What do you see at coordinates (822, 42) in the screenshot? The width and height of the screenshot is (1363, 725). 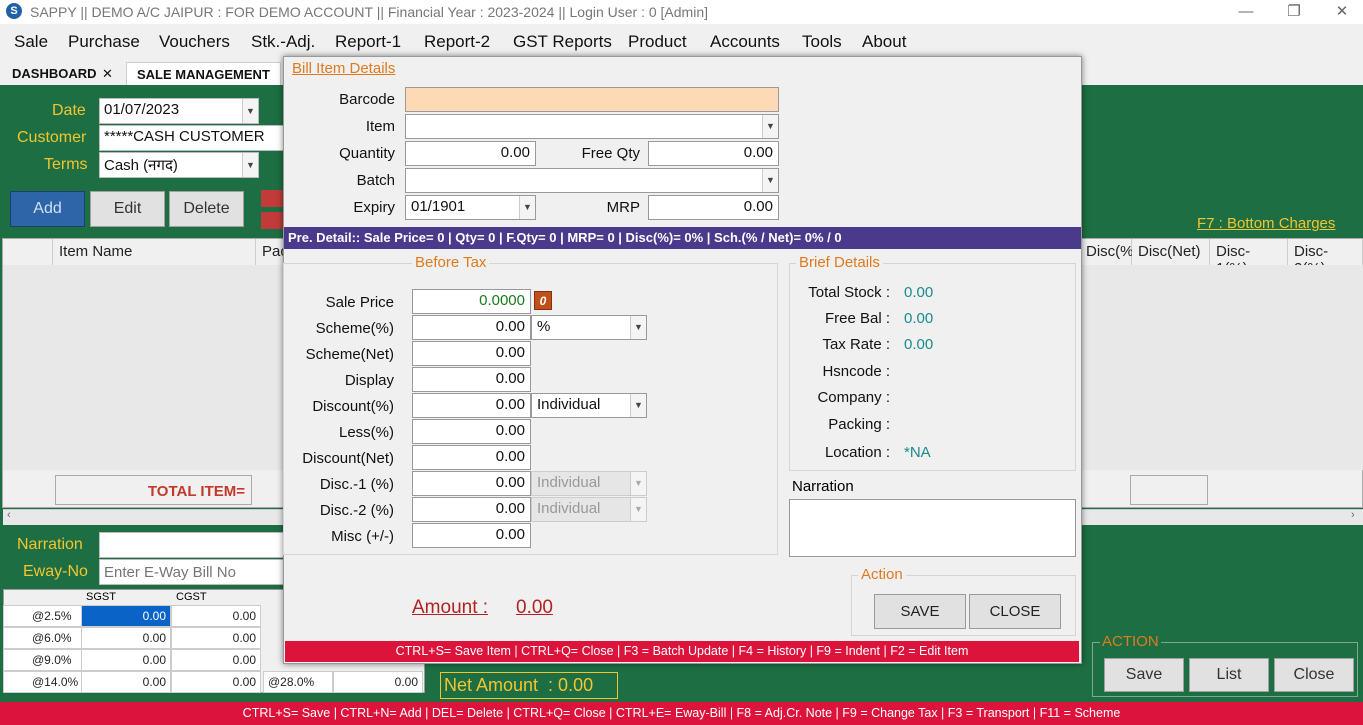 I see `menu-tools: Tools` at bounding box center [822, 42].